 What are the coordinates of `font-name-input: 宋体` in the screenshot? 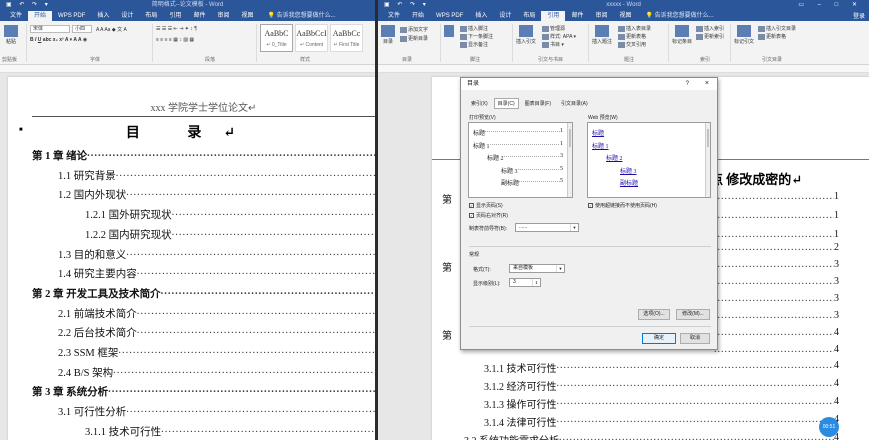 It's located at (50, 29).